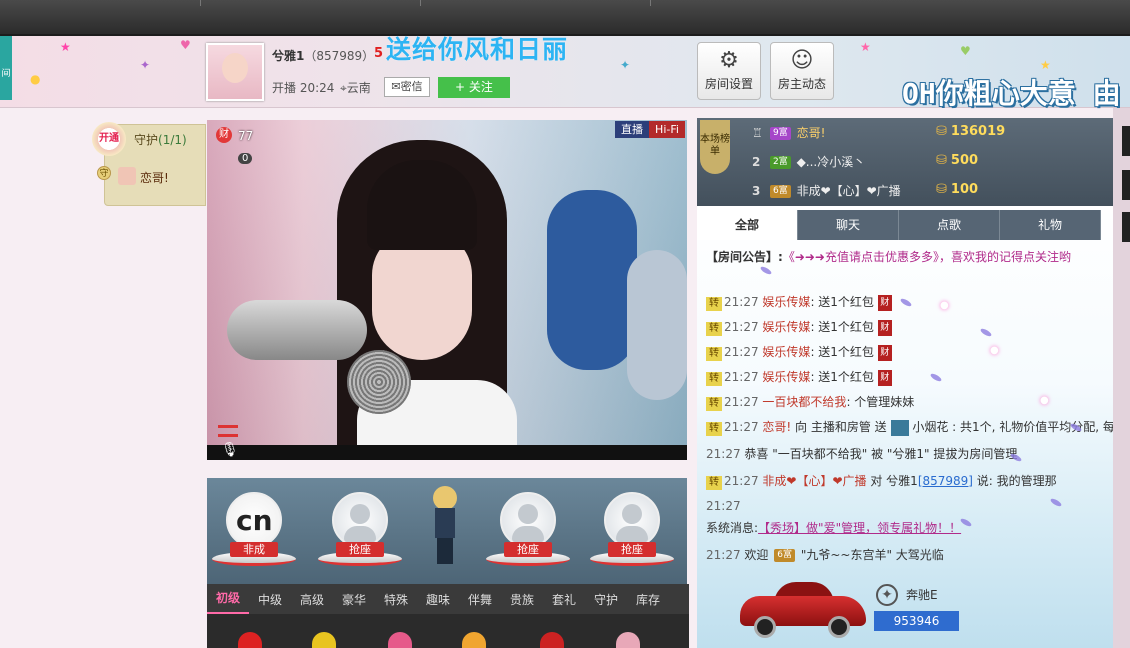 This screenshot has height=648, width=1130. I want to click on list-icon, so click(228, 431).